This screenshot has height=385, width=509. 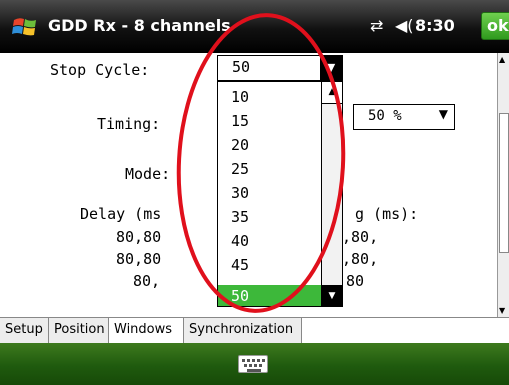 I want to click on dropdown-scrollbar: ▲ ▼, so click(x=331, y=194).